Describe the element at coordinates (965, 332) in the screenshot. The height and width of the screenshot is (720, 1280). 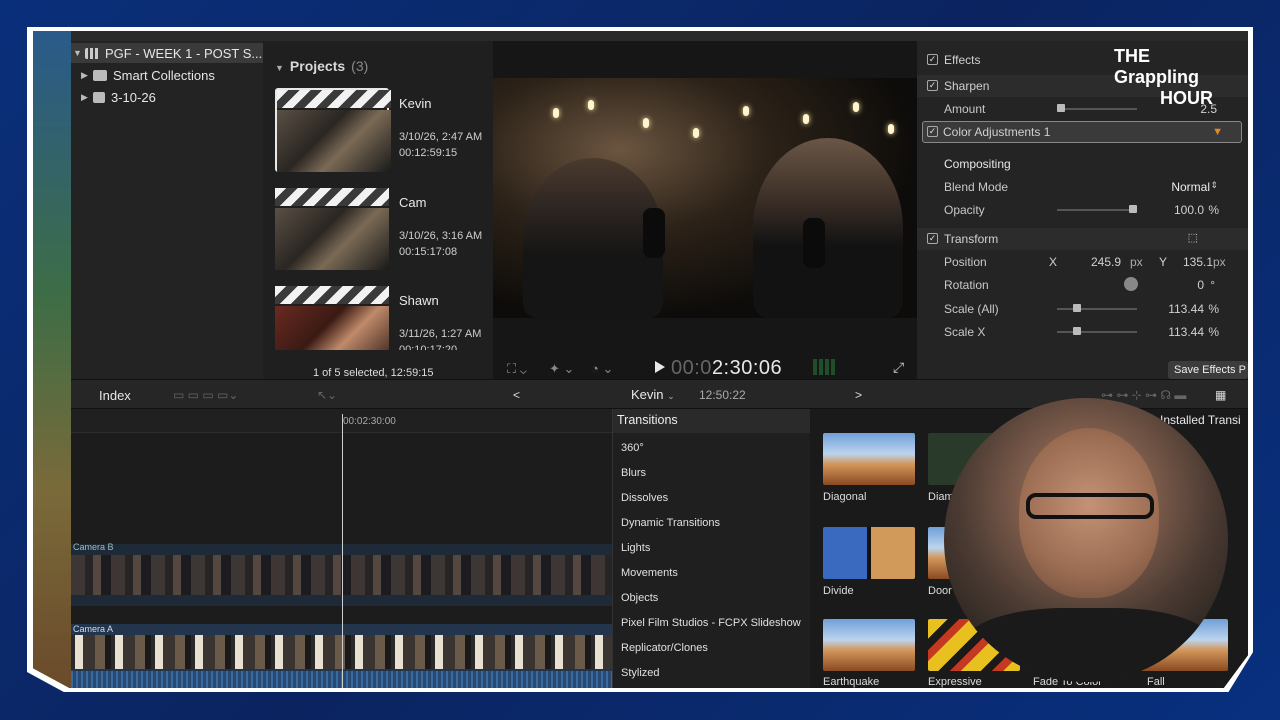
I see `scale-x-label: Scale X` at that location.